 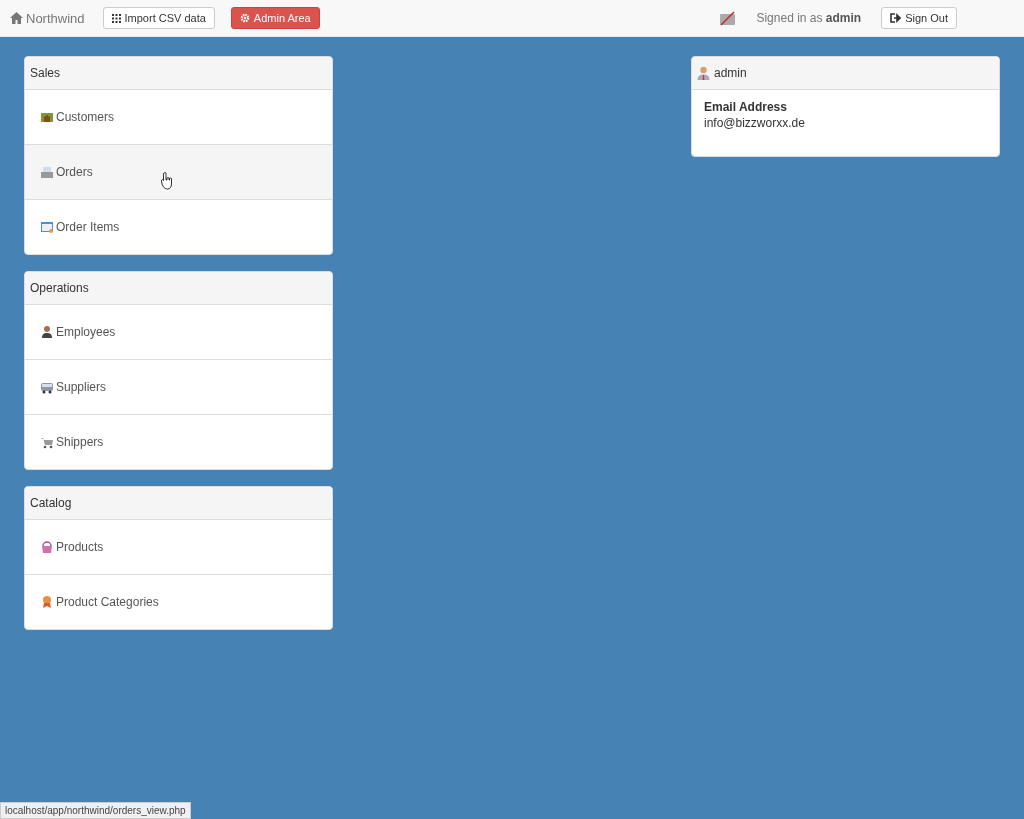 What do you see at coordinates (178, 386) in the screenshot?
I see `menu-item: Suppliers` at bounding box center [178, 386].